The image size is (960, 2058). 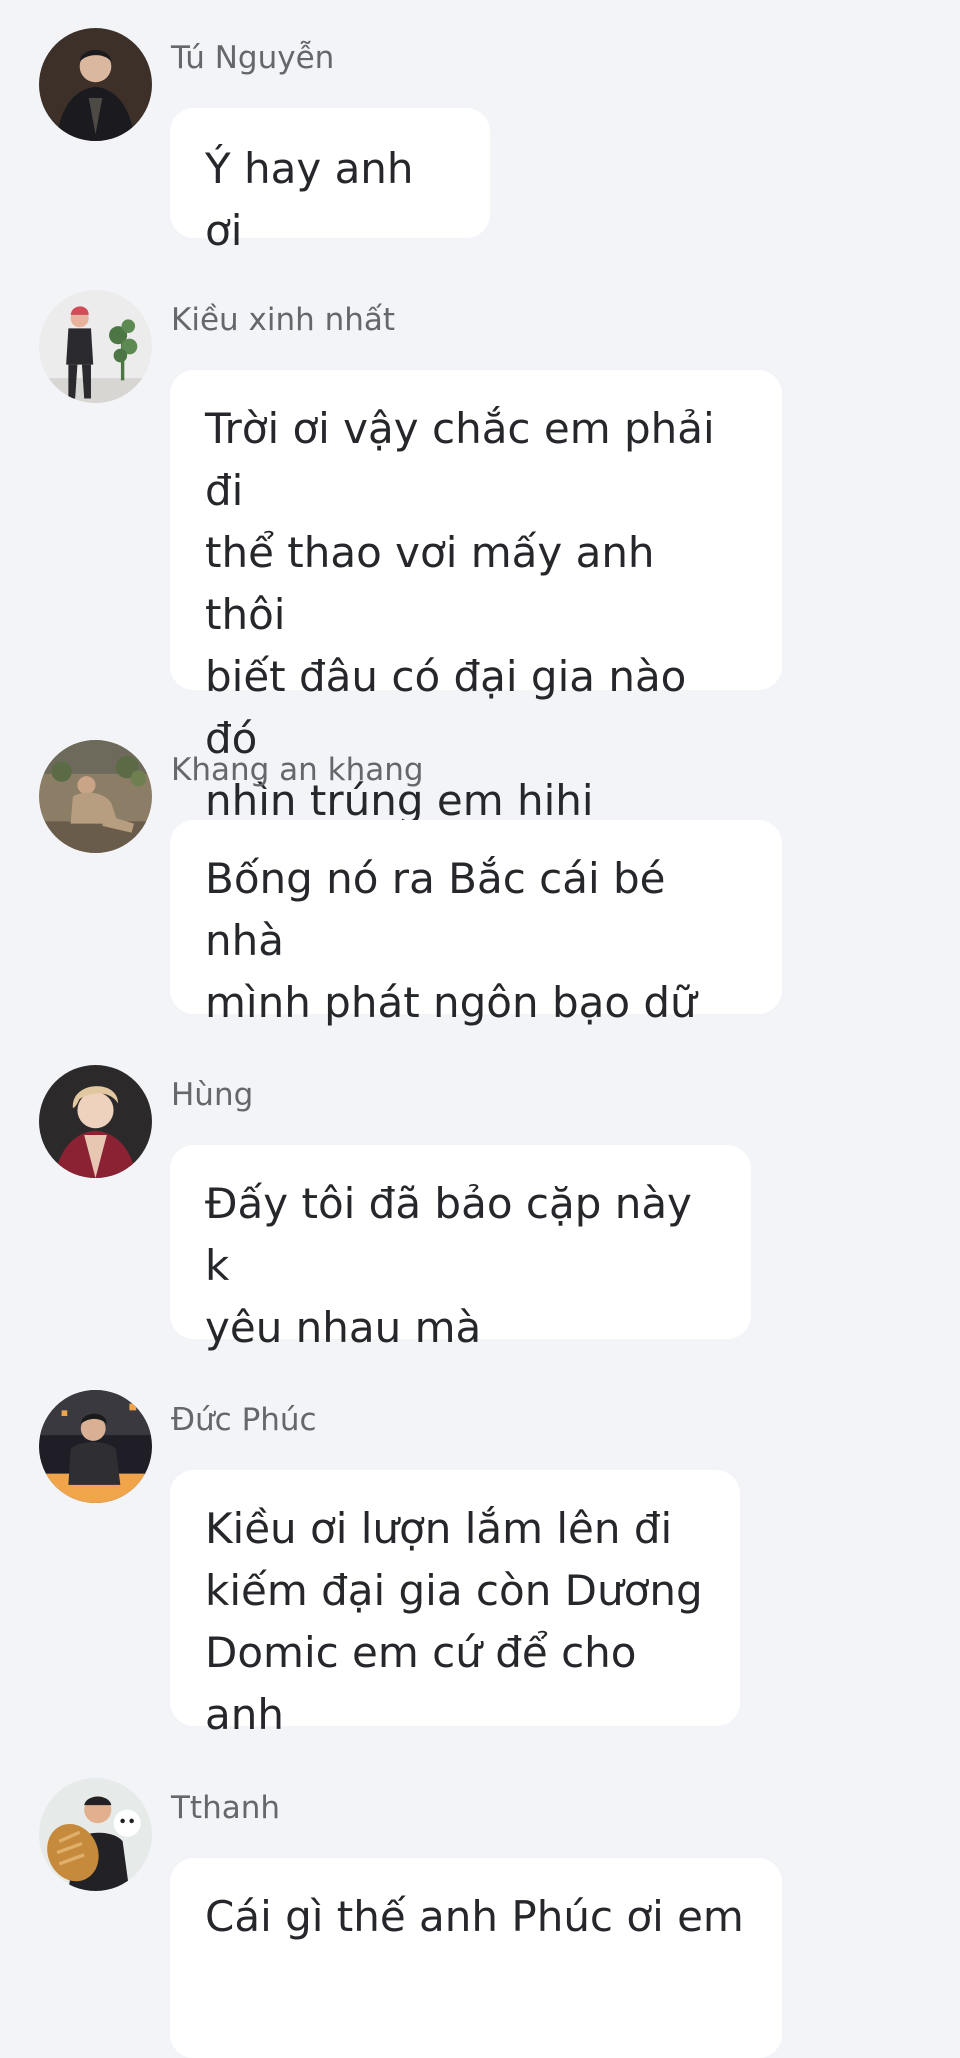 What do you see at coordinates (460, 1248) in the screenshot?
I see `message-bubble: Đấy tôi đã bảo cặp này k yêu nhau mà` at bounding box center [460, 1248].